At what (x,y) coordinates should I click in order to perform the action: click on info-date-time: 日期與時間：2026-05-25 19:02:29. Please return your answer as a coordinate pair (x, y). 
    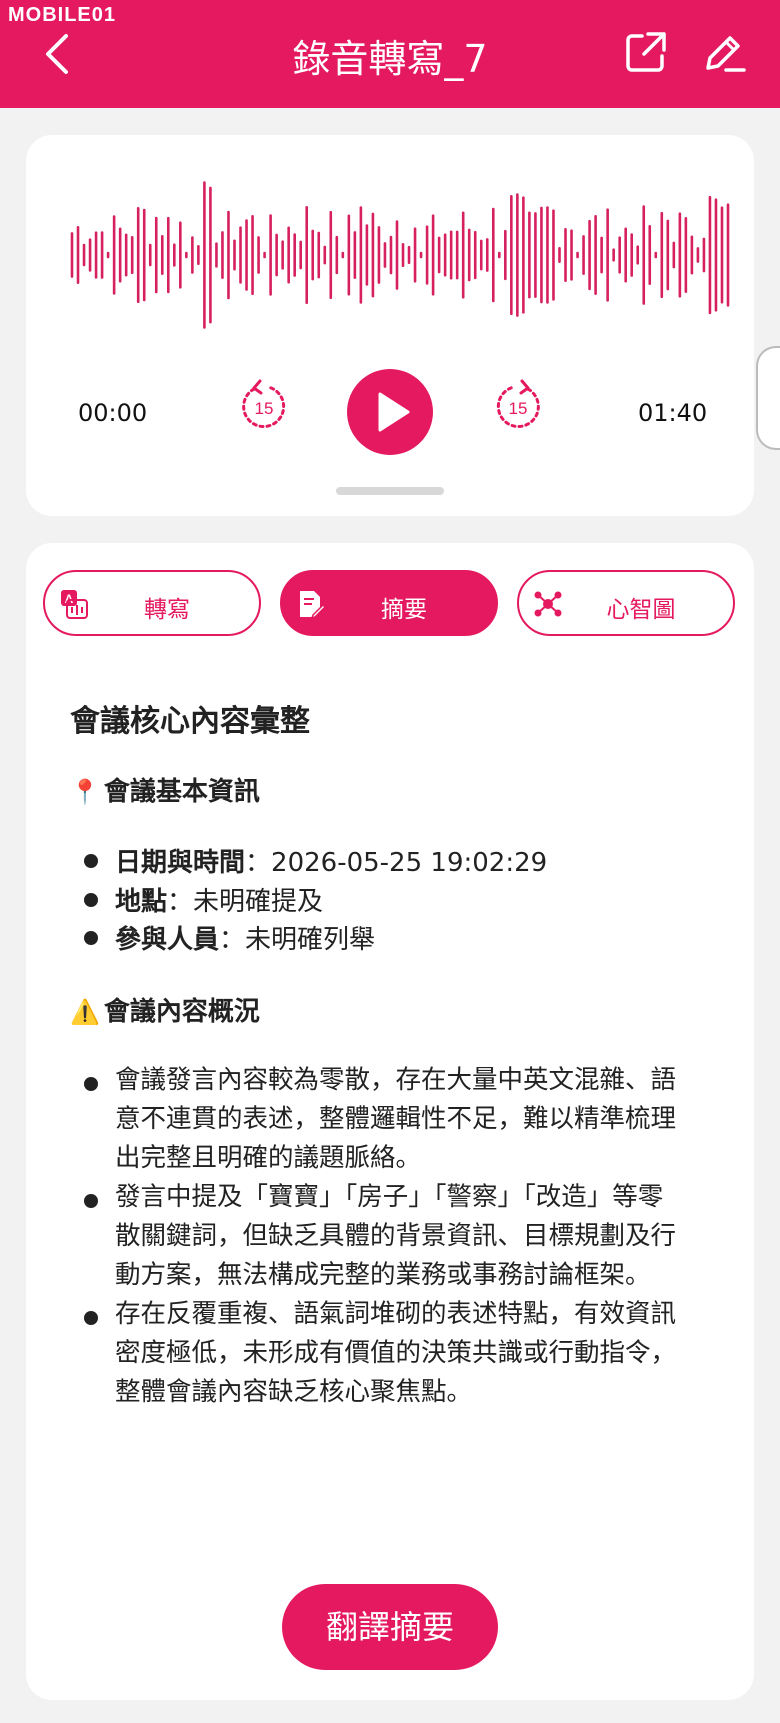
    Looking at the image, I should click on (331, 863).